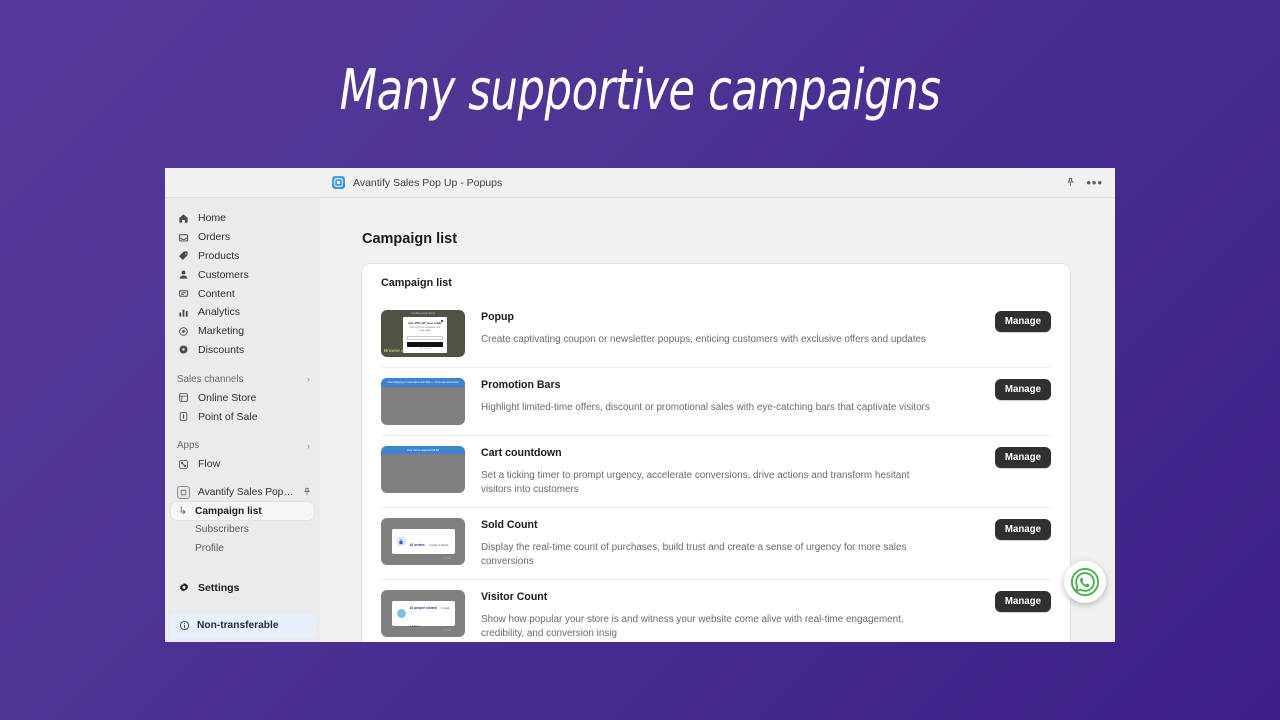 The image size is (1280, 720). I want to click on sidebar-item-point-of-sale: Point of Sale, so click(242, 416).